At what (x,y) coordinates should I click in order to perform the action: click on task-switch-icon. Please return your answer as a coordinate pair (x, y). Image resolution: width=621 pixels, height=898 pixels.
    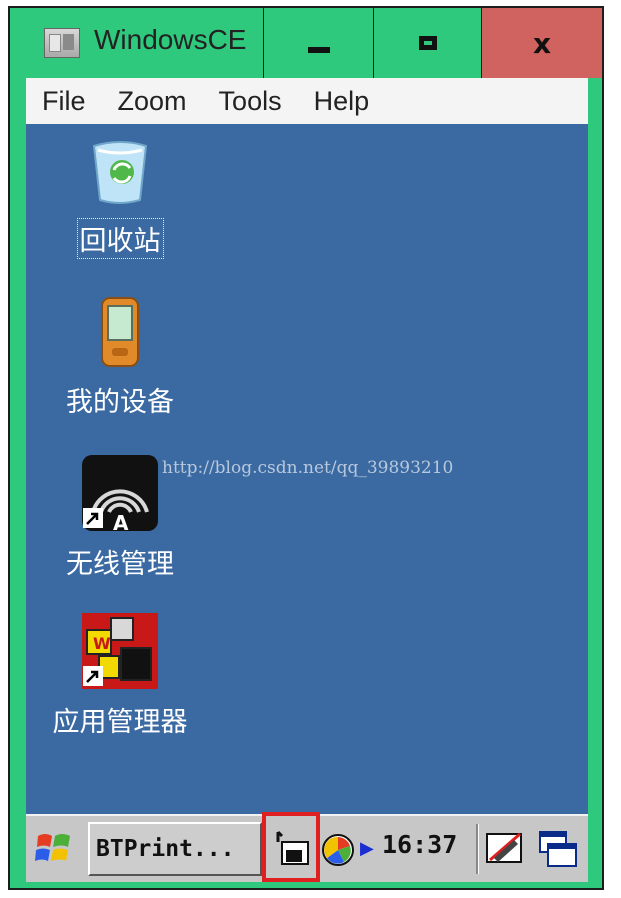
    Looking at the image, I should click on (558, 850).